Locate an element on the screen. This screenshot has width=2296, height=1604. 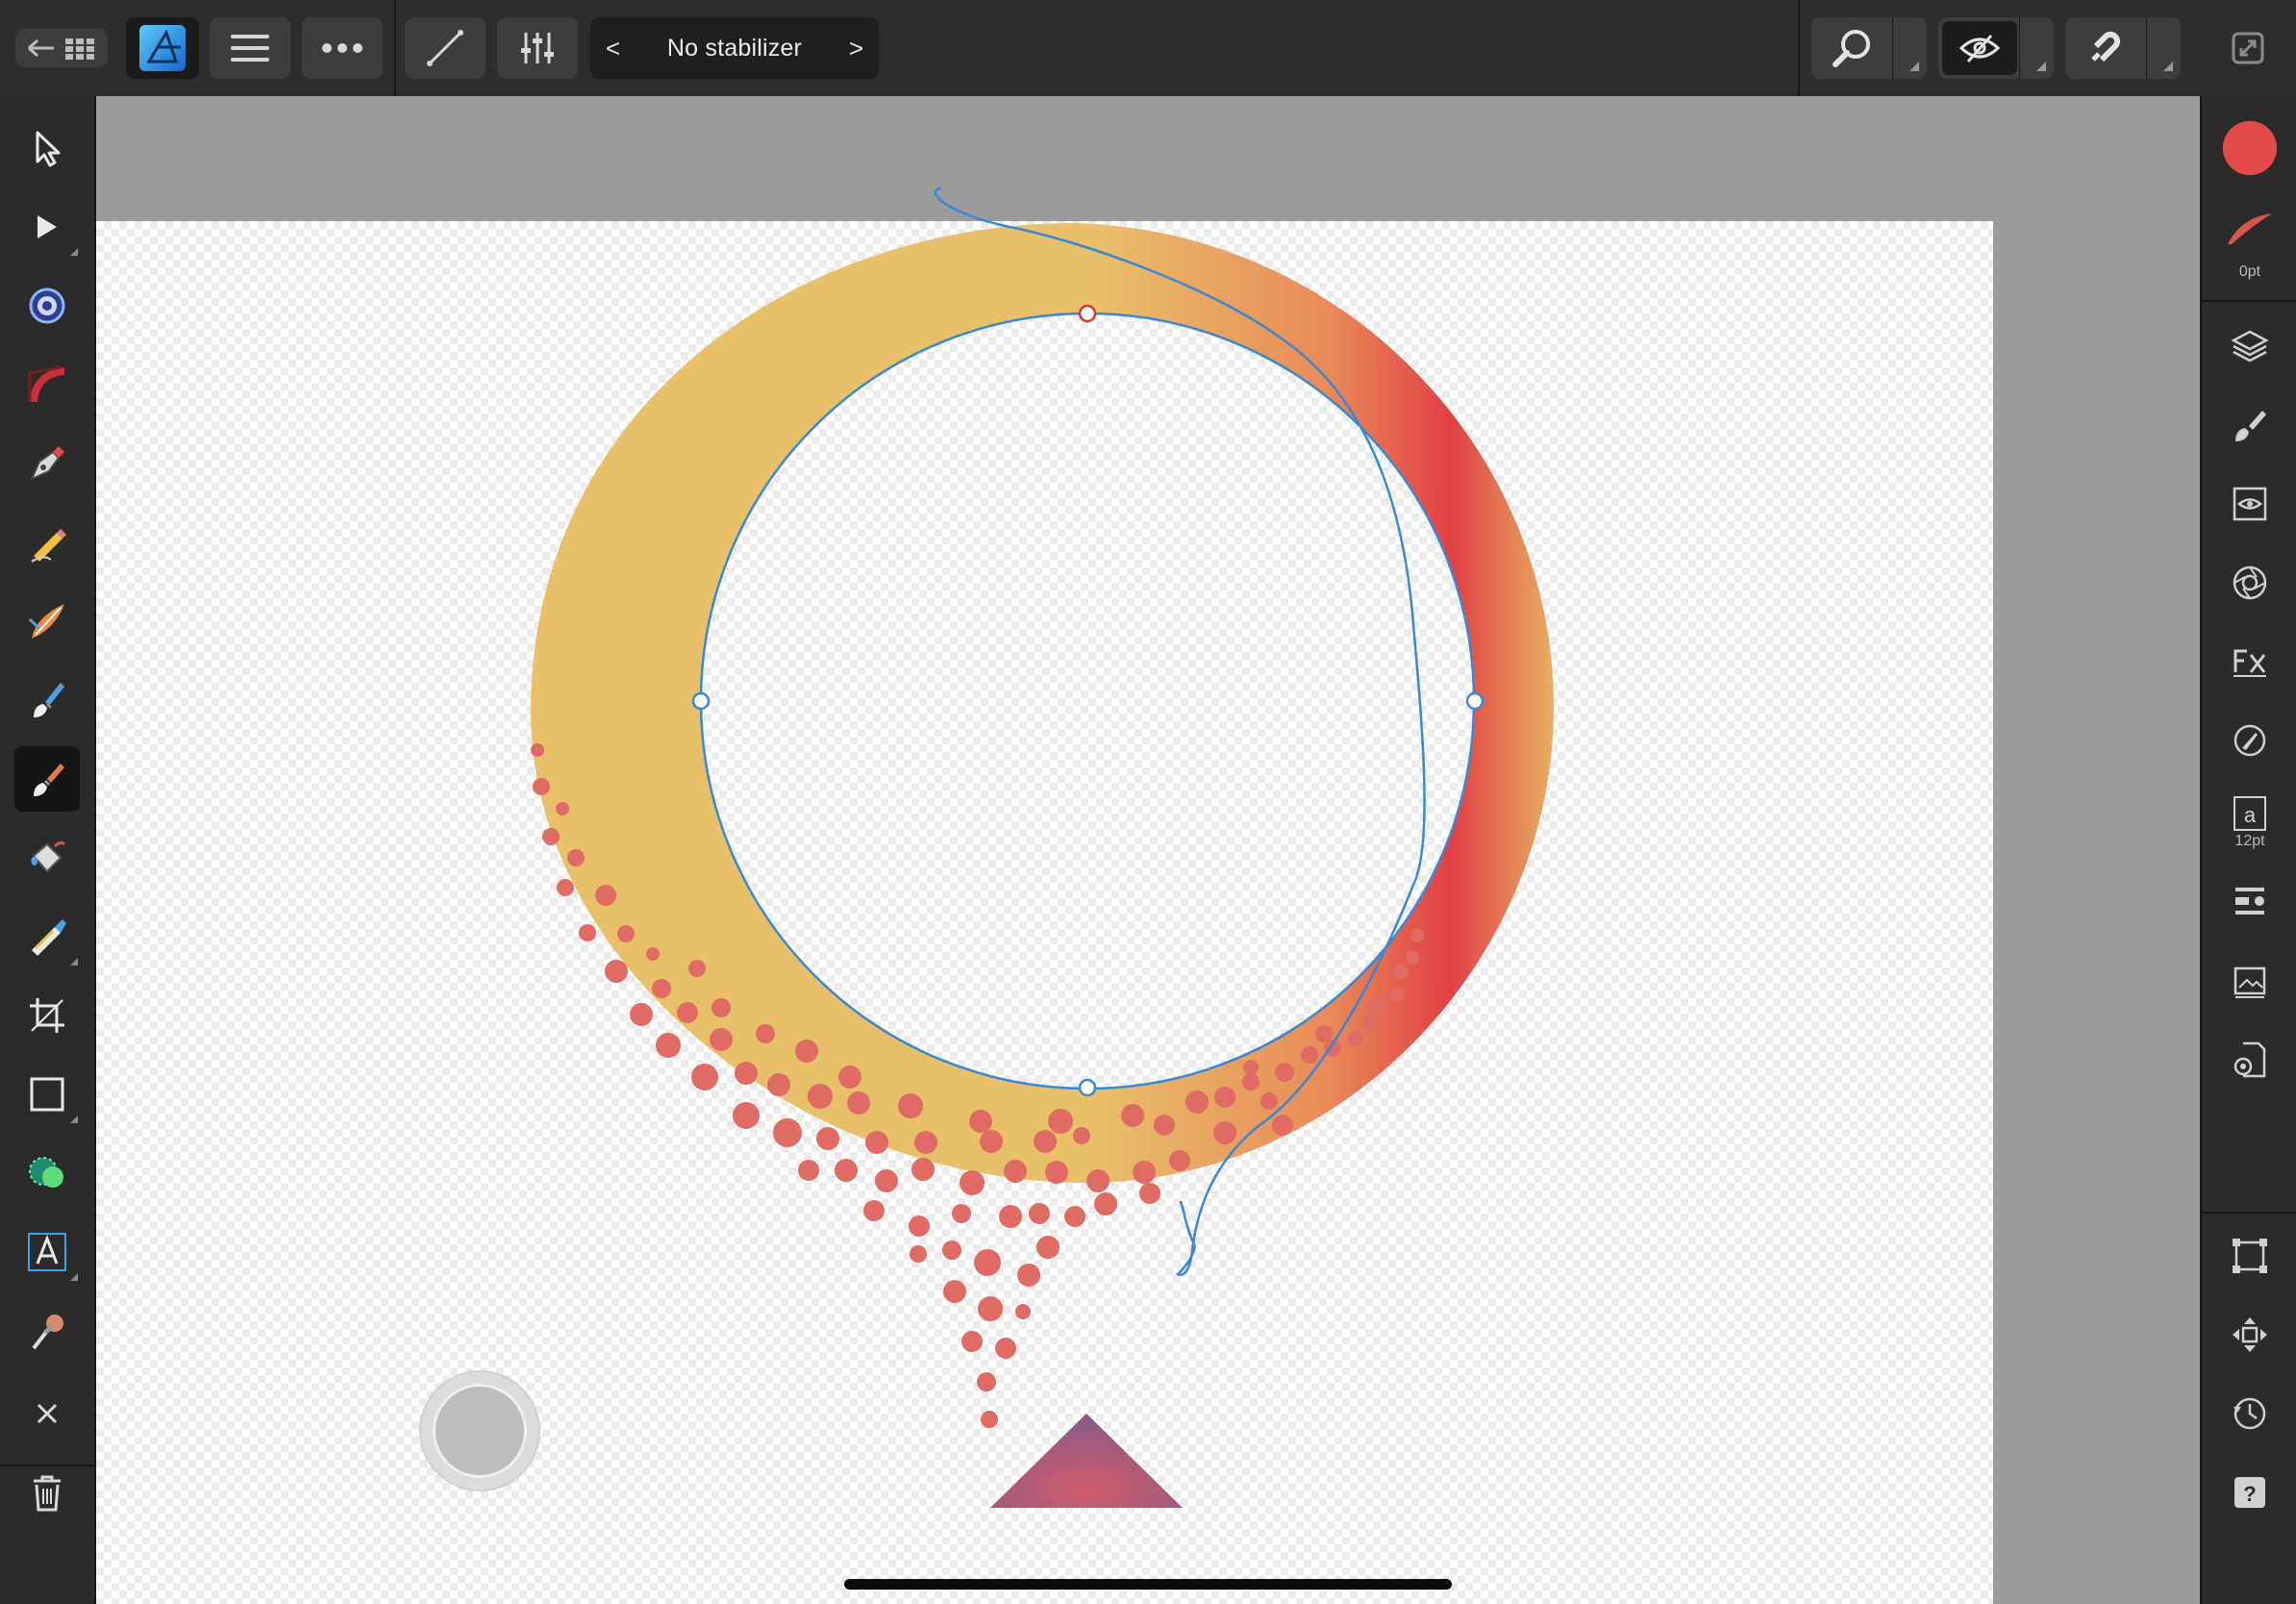
stroke-curve-icon is located at coordinates (2250, 228).